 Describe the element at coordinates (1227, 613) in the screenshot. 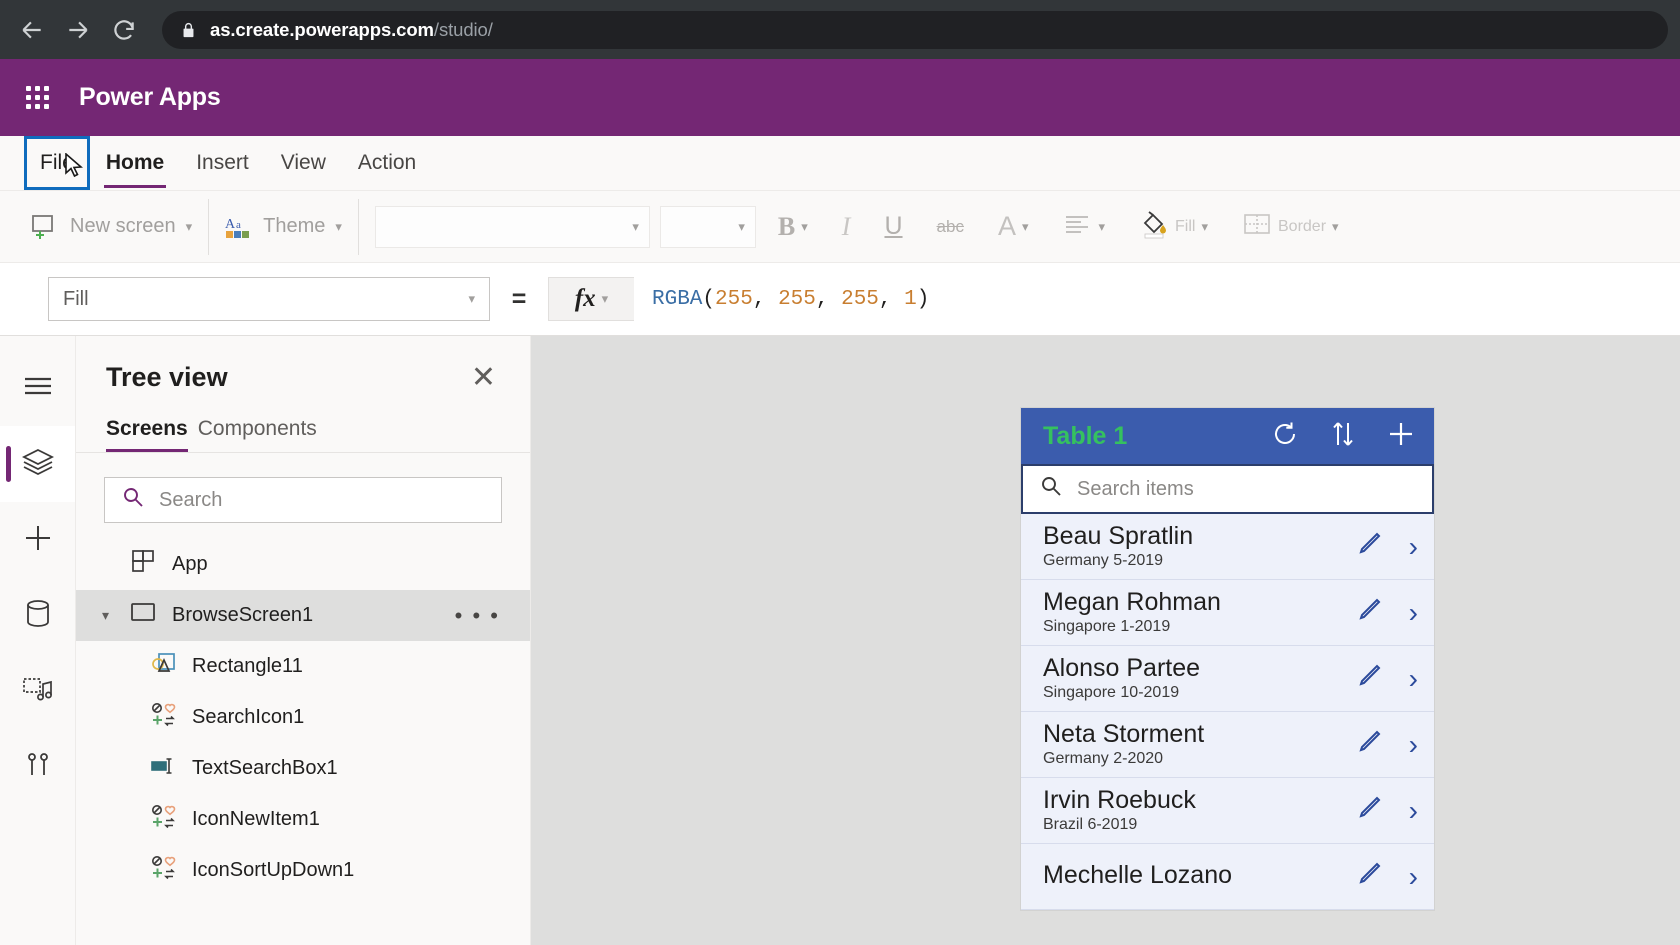

I see `table-row: Megan Rohman Singapore 1-2019 ›` at that location.